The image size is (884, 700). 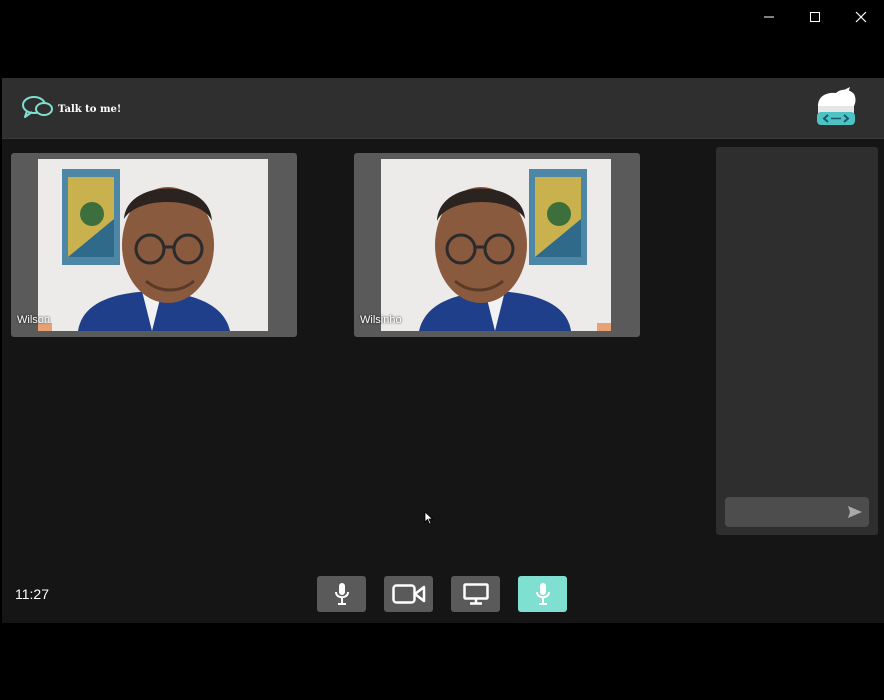 I want to click on call-timer: 11:27, so click(x=32, y=594).